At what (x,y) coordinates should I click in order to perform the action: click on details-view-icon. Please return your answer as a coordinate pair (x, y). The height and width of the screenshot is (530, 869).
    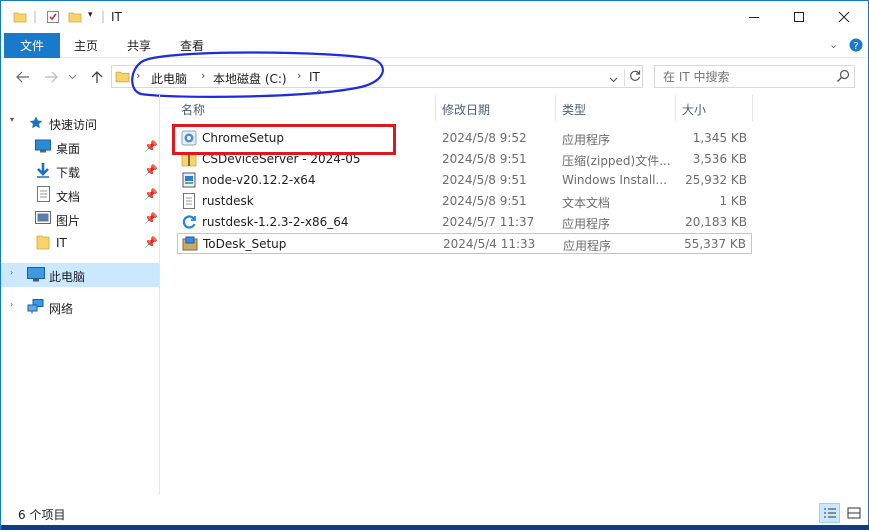
    Looking at the image, I should click on (829, 513).